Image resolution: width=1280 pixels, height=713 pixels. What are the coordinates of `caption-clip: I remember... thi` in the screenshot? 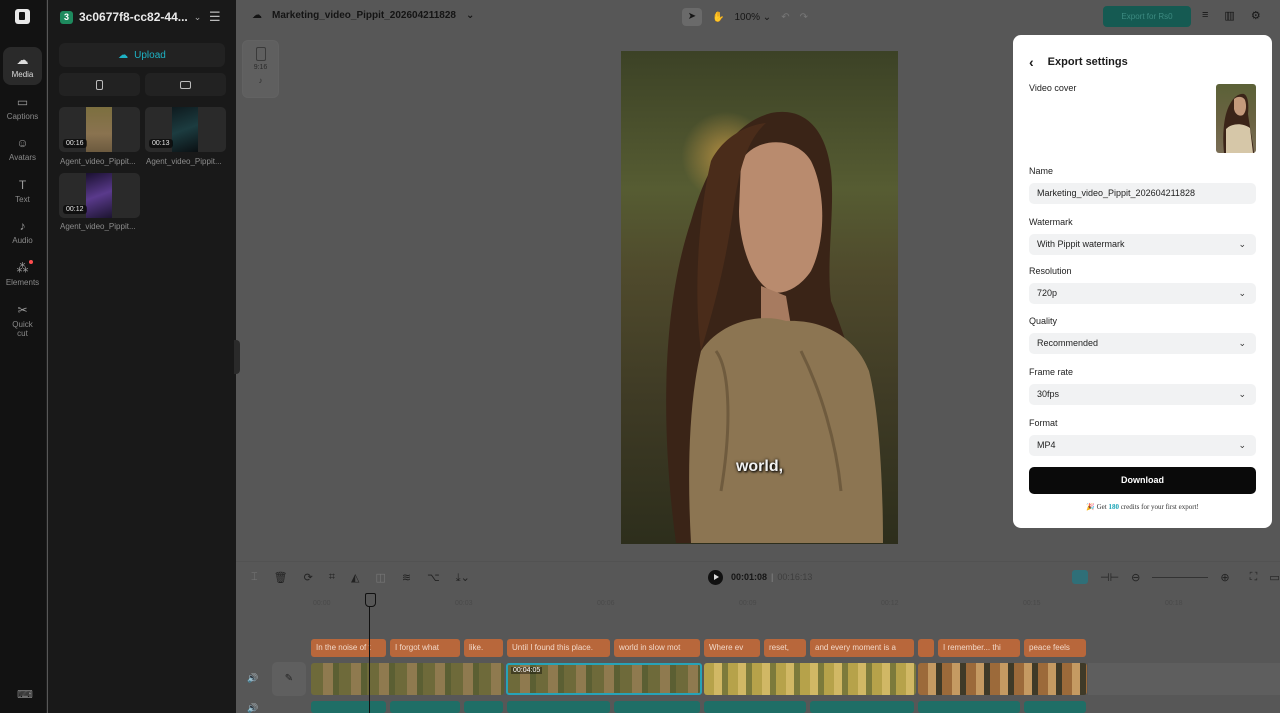 It's located at (979, 648).